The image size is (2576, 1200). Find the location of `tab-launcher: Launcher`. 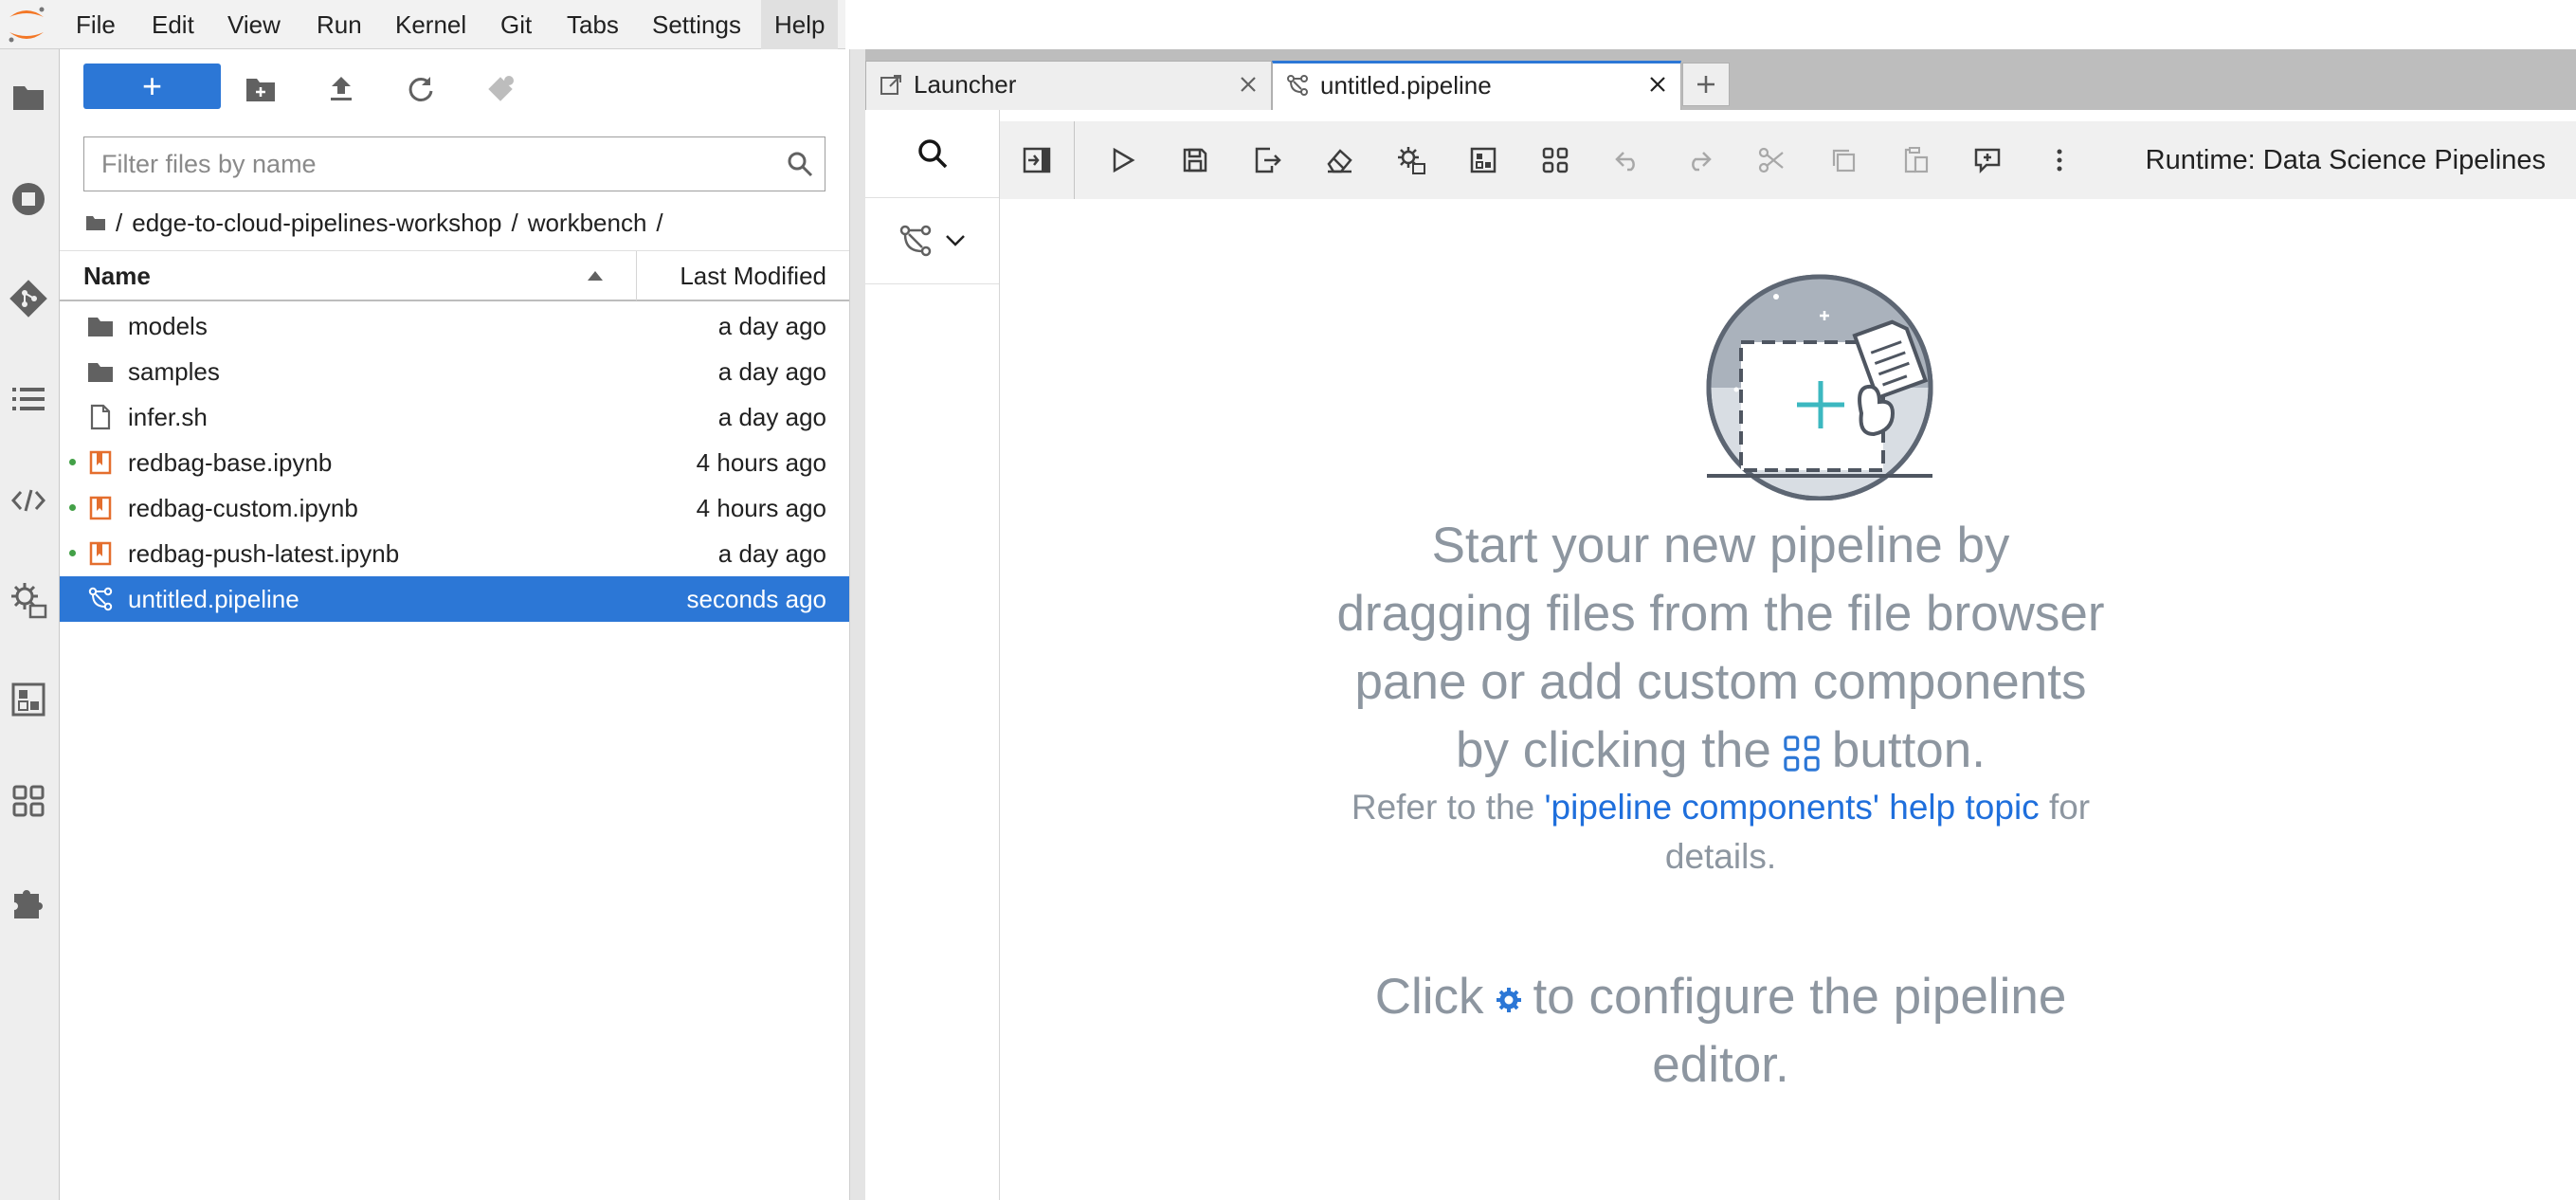

tab-launcher: Launcher is located at coordinates (1068, 85).